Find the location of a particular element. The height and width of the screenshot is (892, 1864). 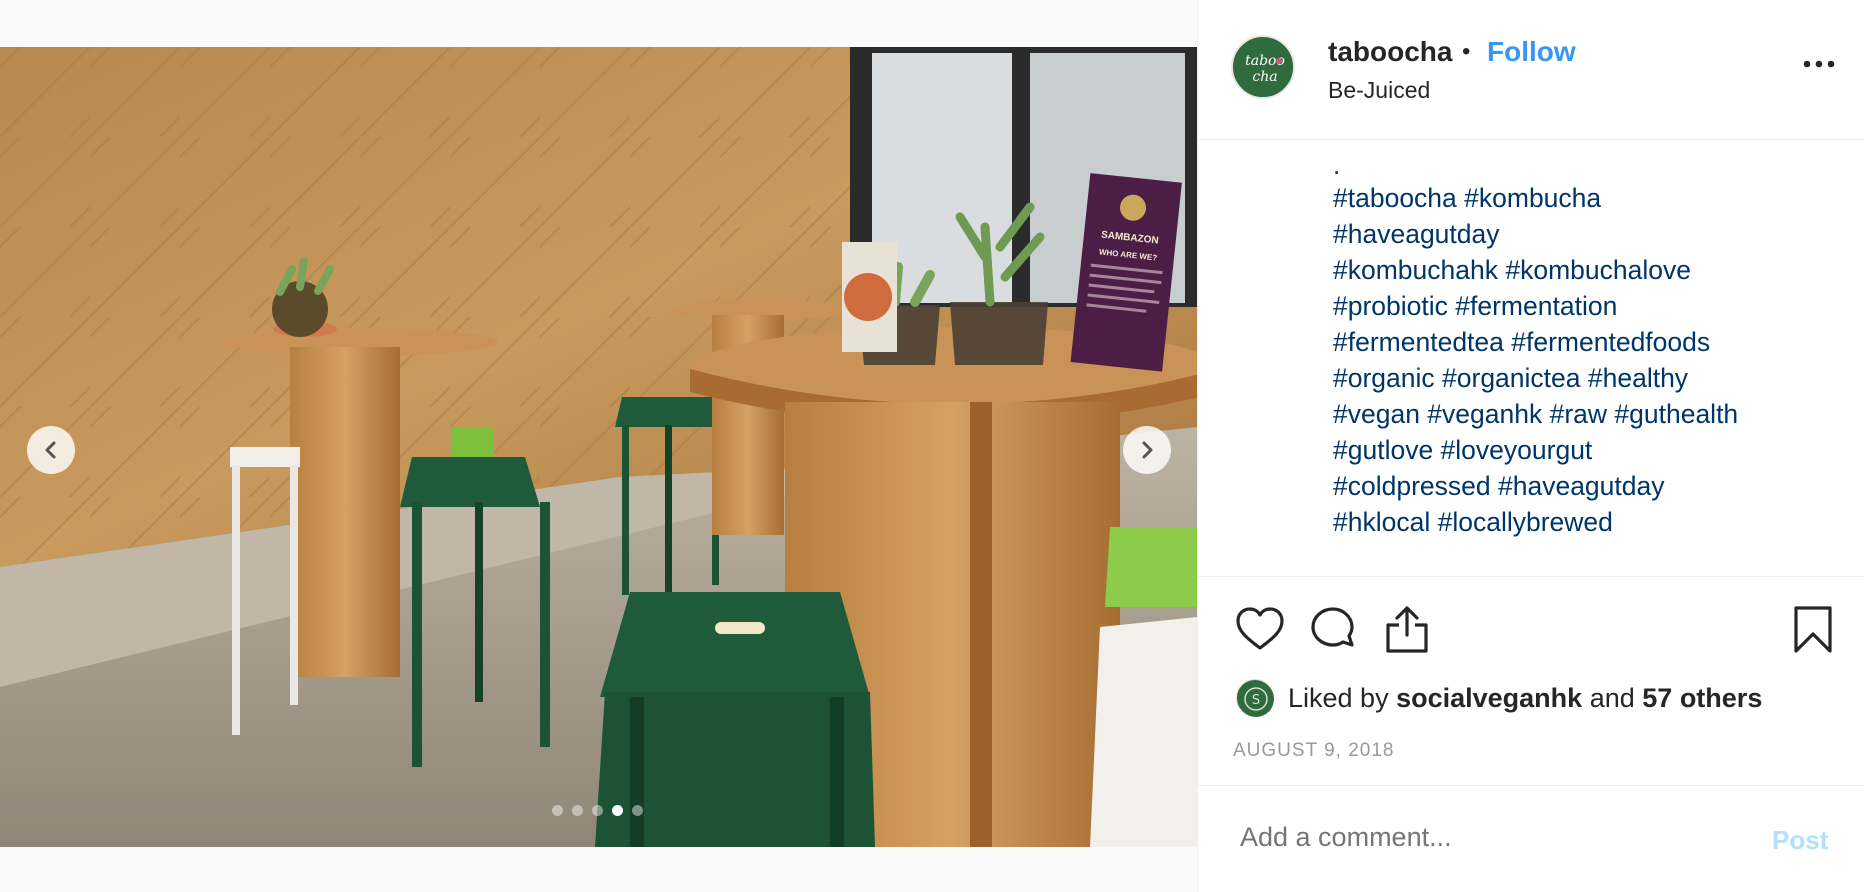

svg-text: S is located at coordinates (1256, 700).